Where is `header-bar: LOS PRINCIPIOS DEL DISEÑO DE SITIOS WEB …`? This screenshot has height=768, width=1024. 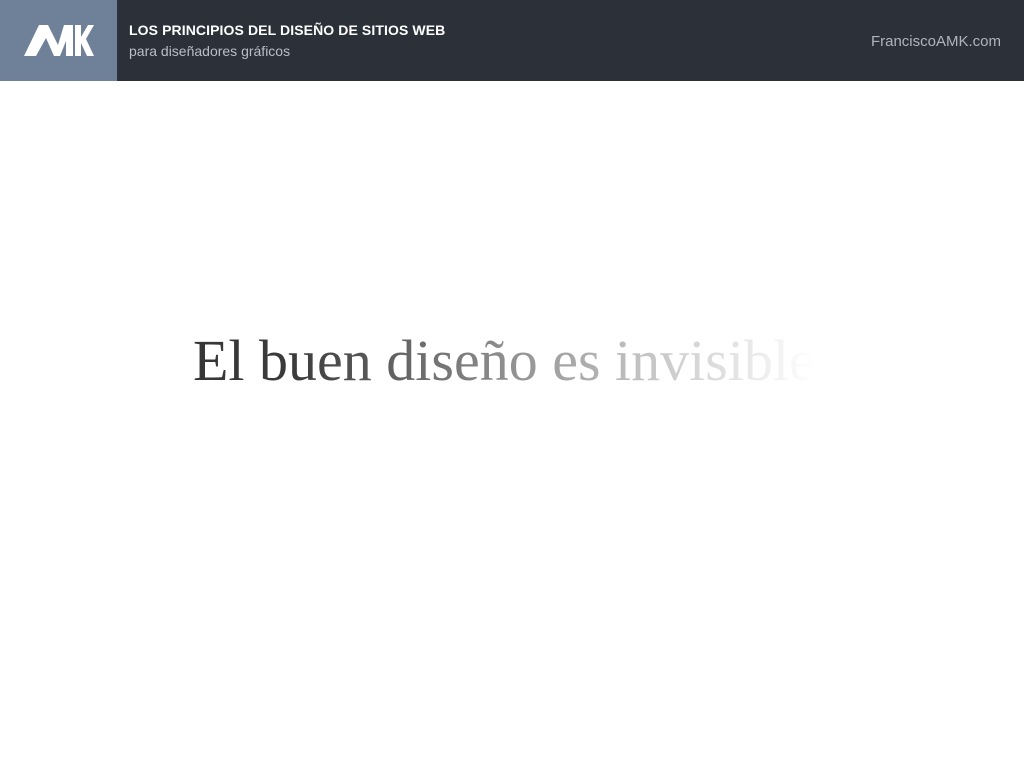
header-bar: LOS PRINCIPIOS DEL DISEÑO DE SITIOS WEB … is located at coordinates (512, 40).